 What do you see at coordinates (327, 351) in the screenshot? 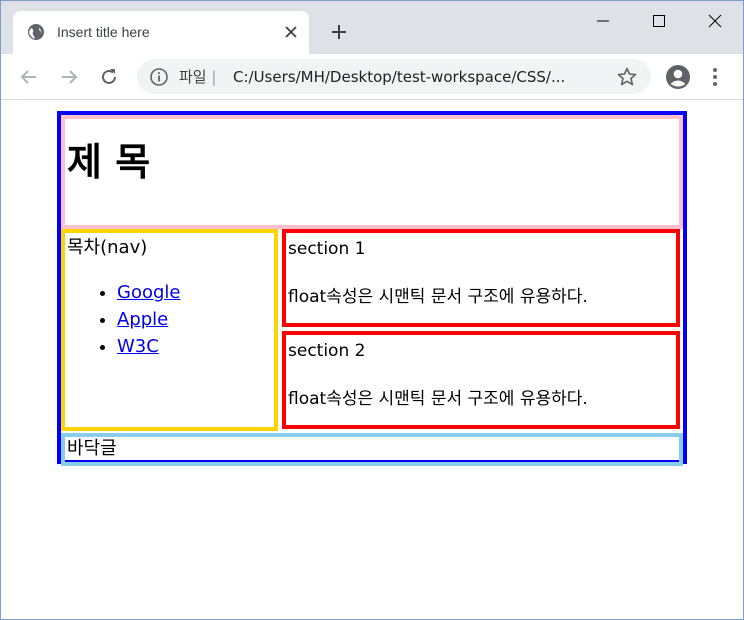
I see `section-title: section 2` at bounding box center [327, 351].